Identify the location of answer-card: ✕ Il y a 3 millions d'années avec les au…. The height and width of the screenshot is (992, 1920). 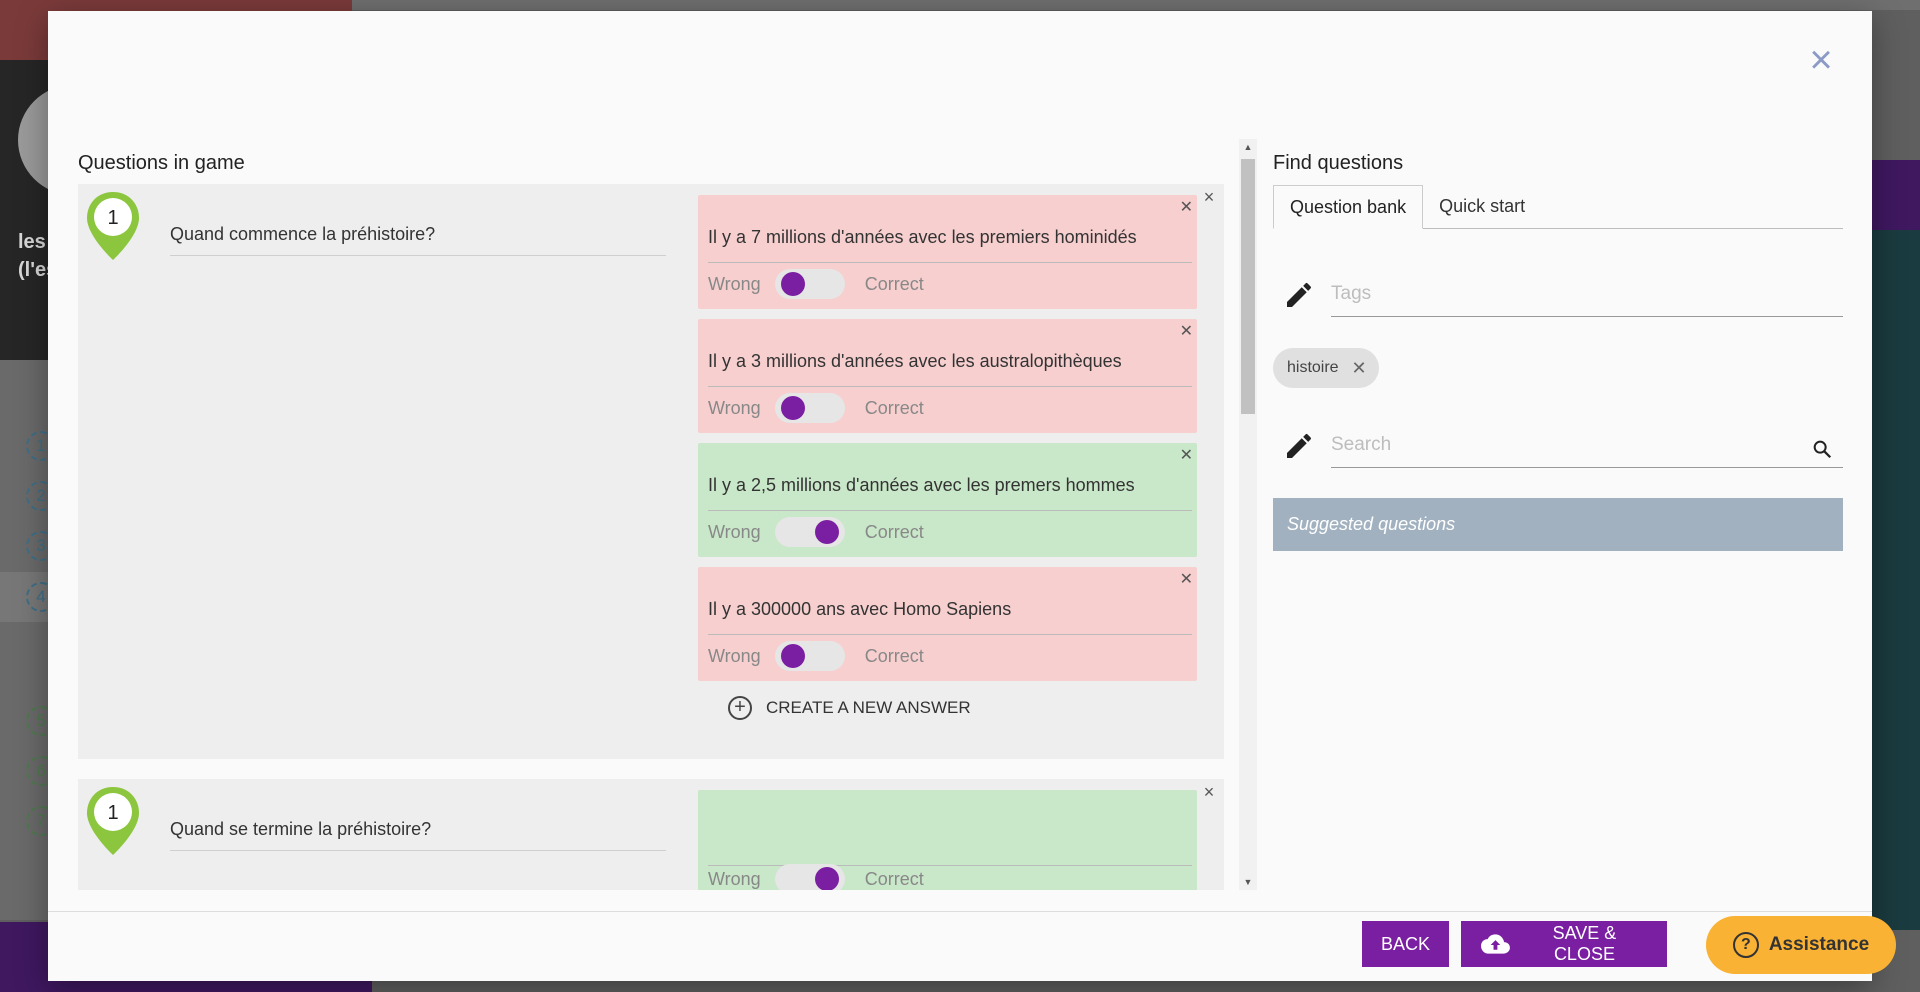
(947, 376).